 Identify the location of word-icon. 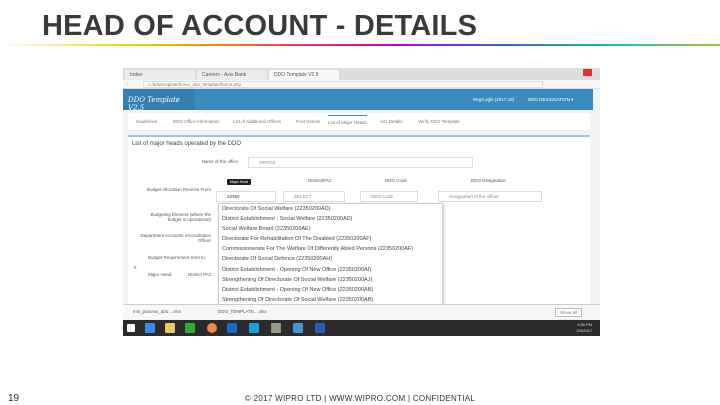
(320, 328).